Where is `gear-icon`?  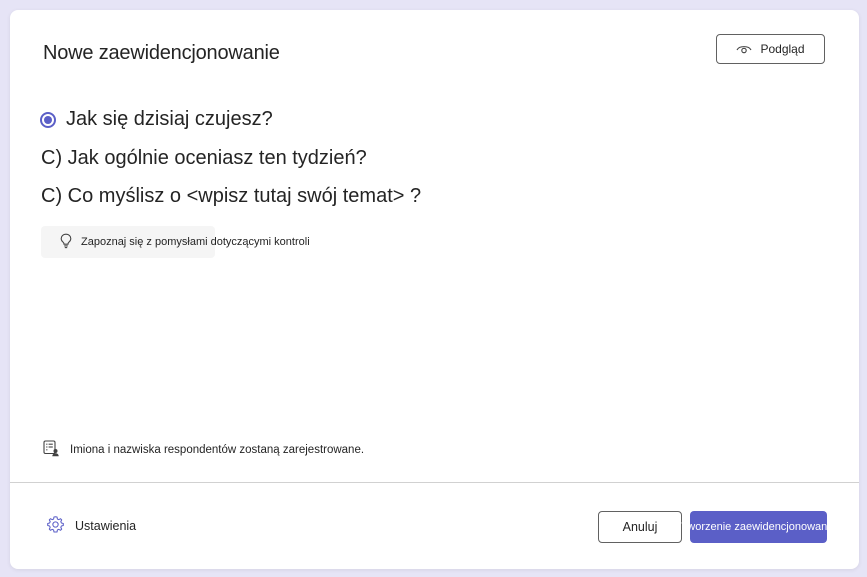 gear-icon is located at coordinates (60, 526).